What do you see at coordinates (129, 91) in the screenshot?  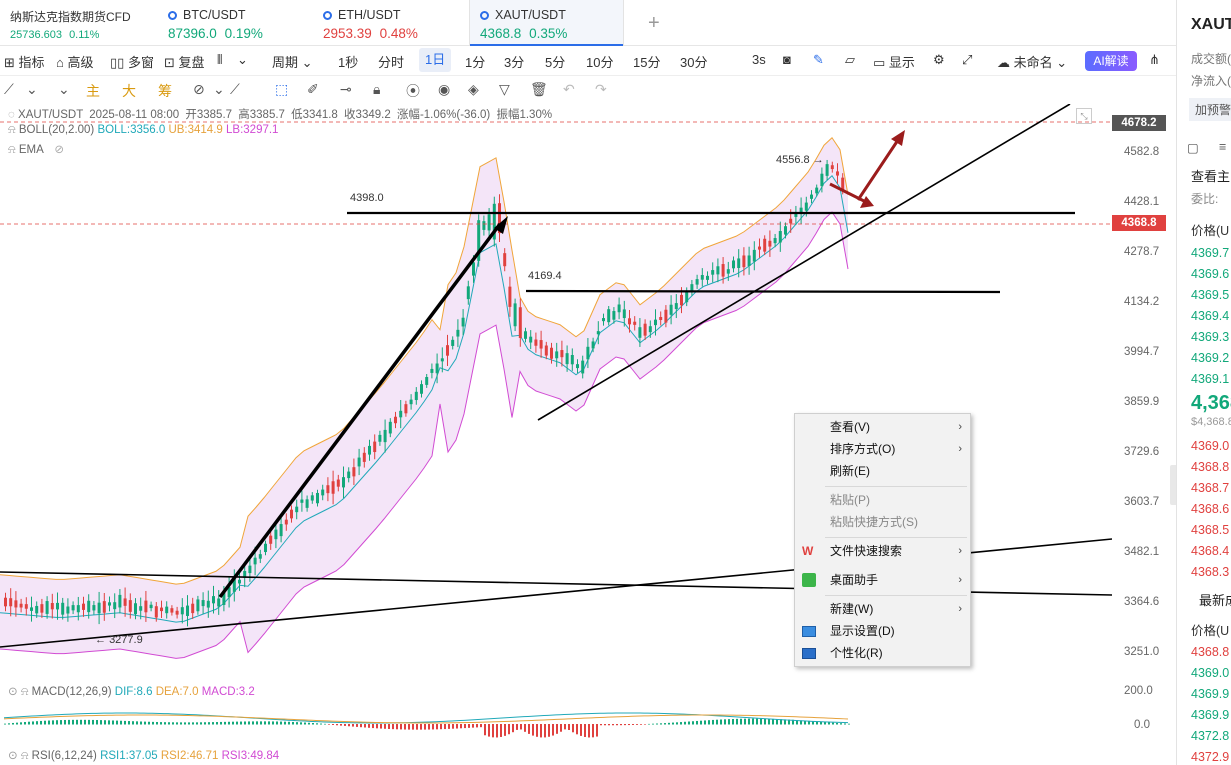 I see `large-order-label: 大` at bounding box center [129, 91].